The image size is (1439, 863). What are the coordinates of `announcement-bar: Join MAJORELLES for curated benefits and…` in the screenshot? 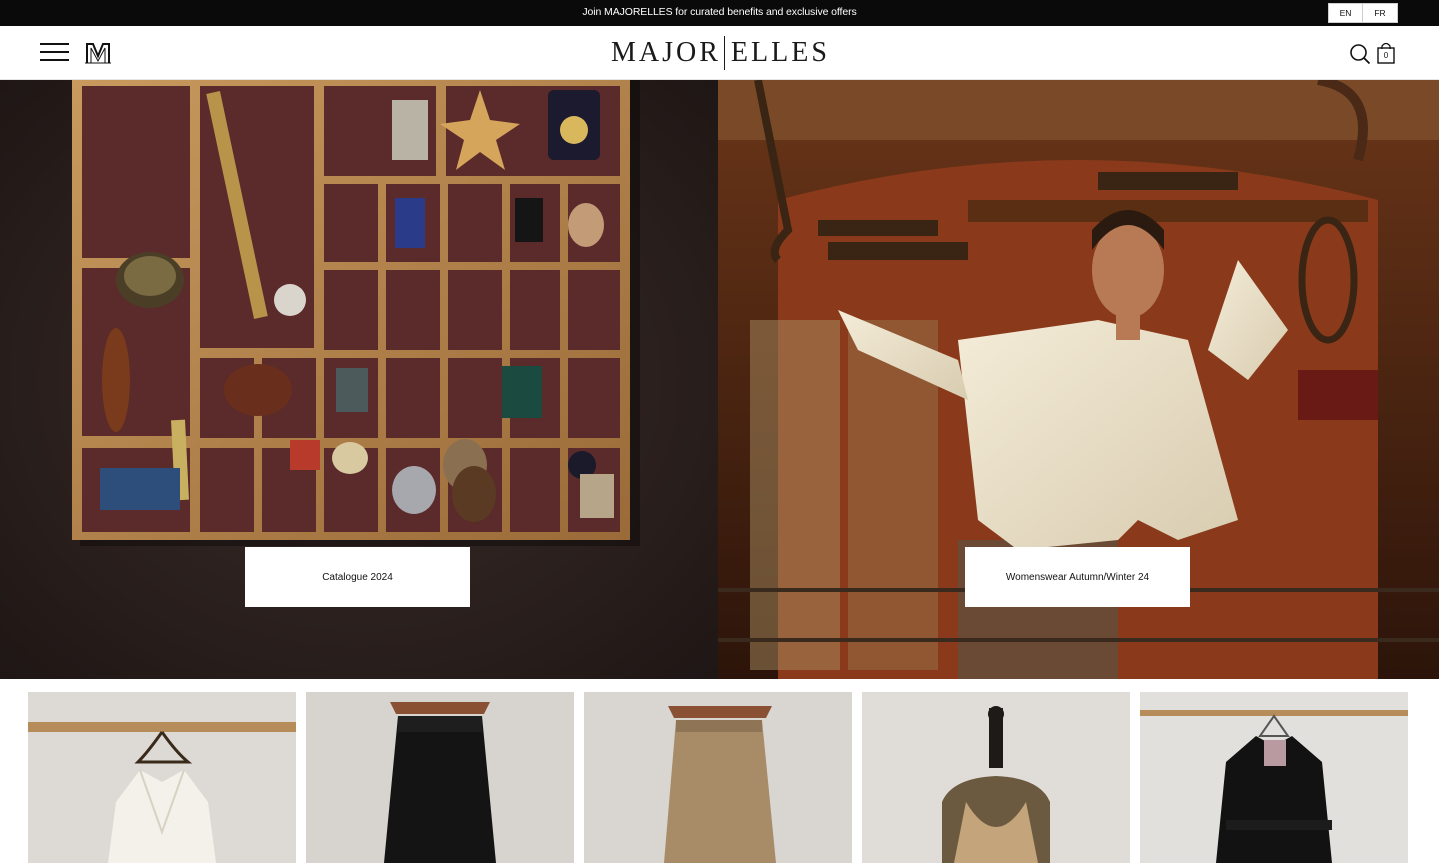 It's located at (719, 13).